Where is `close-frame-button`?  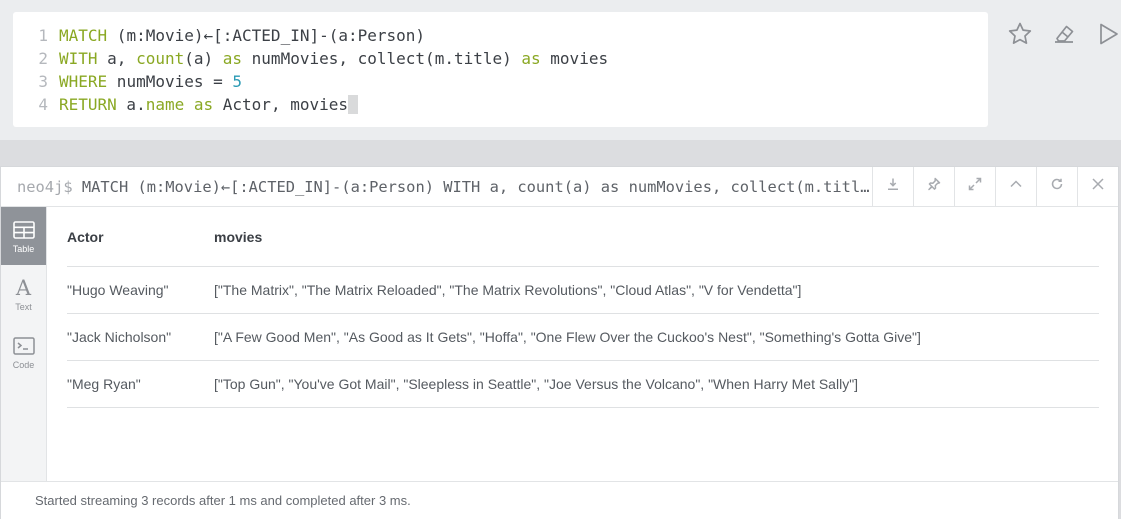 close-frame-button is located at coordinates (1097, 186).